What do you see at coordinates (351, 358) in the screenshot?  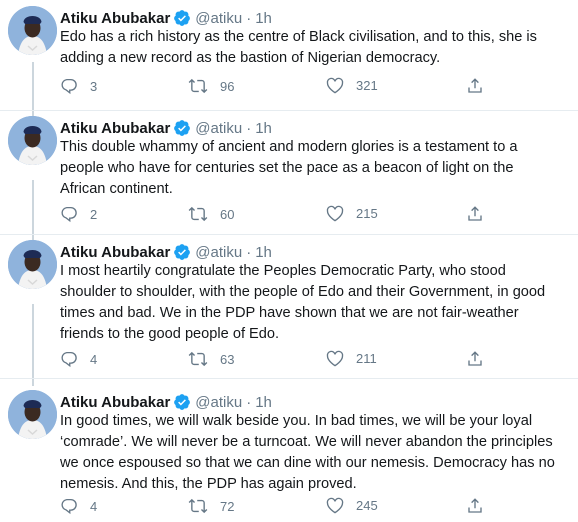 I see `like-button: 211` at bounding box center [351, 358].